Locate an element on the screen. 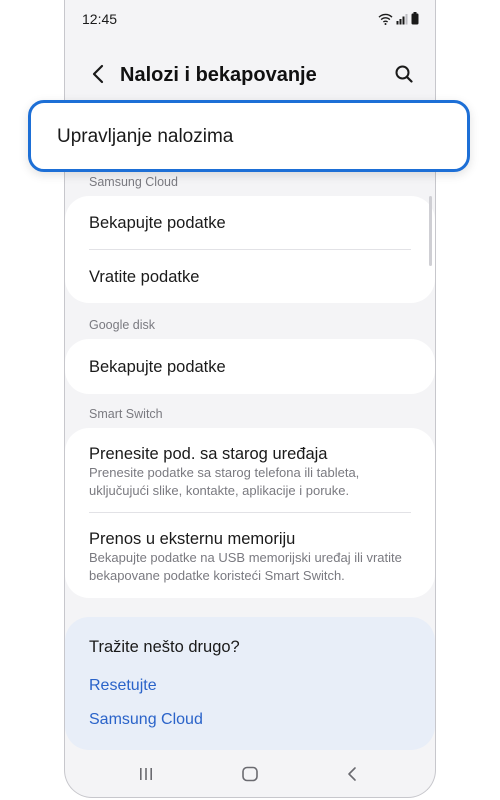  row-title: Prenos u eksternu memoriju is located at coordinates (192, 539).